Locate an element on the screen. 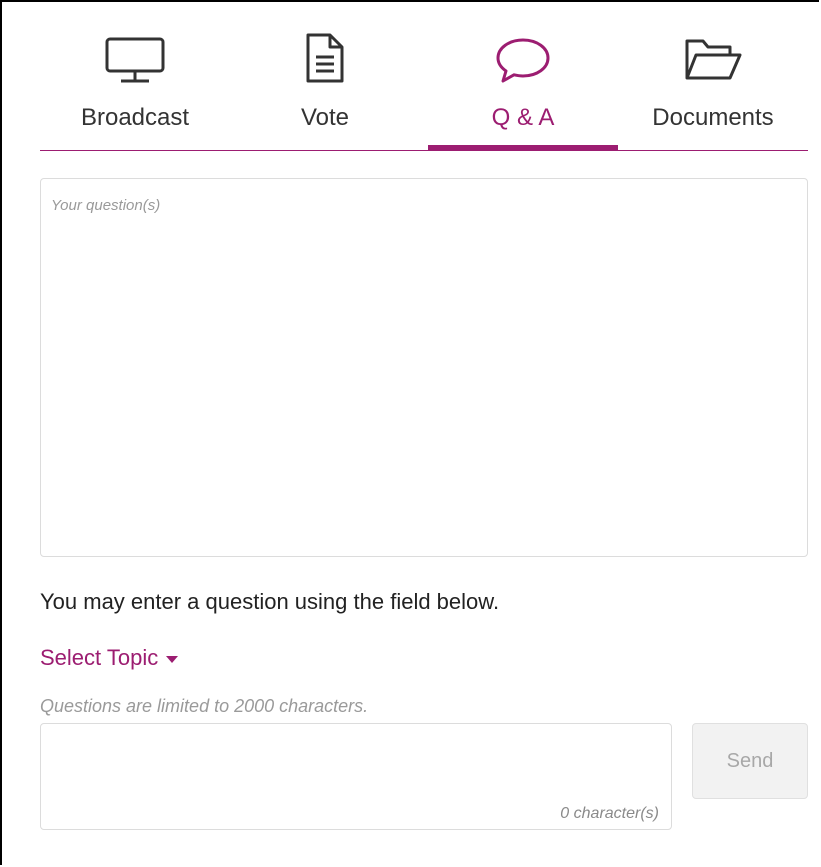  tab-vote: Vote is located at coordinates (325, 77).